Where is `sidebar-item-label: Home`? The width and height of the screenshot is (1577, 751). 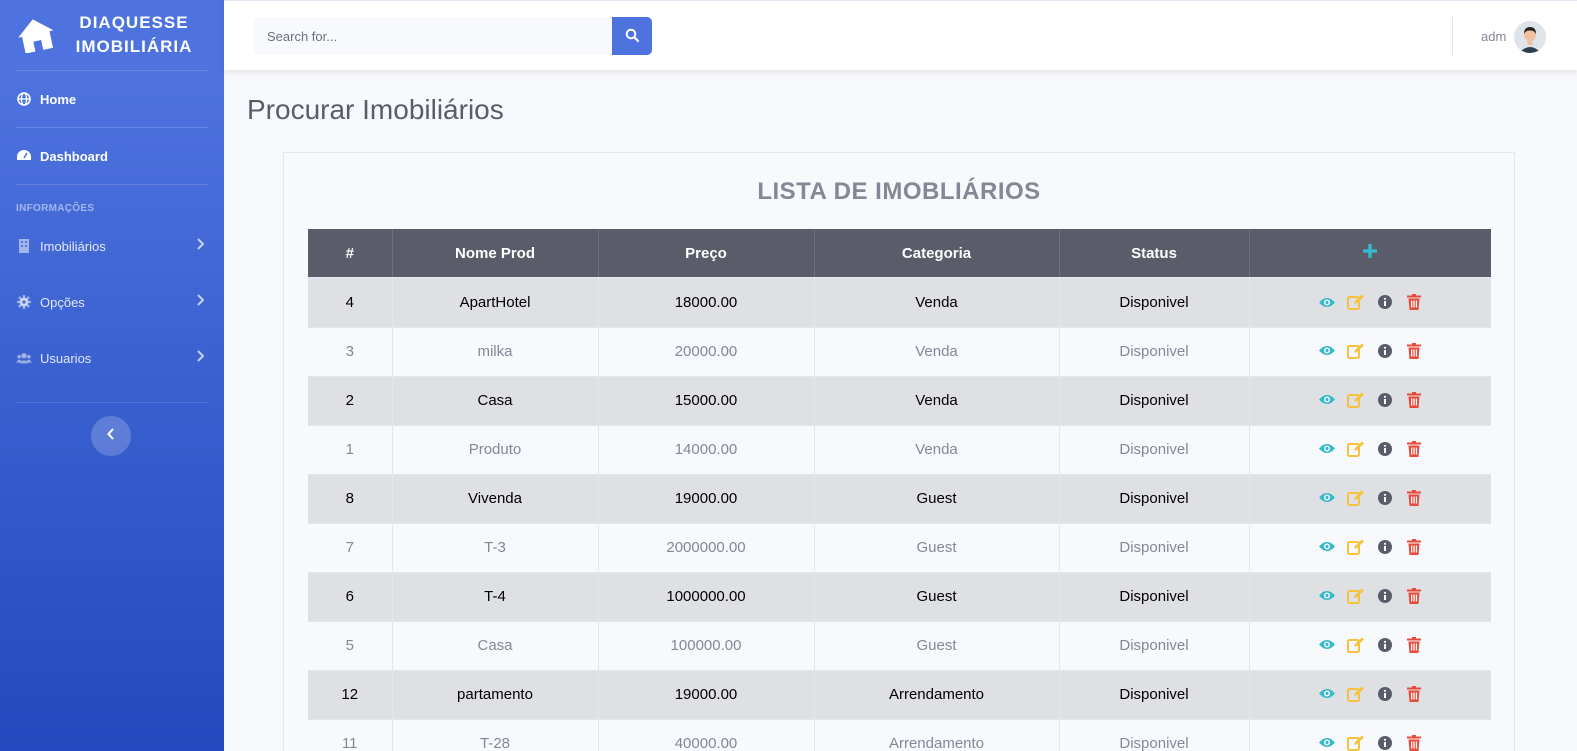
sidebar-item-label: Home is located at coordinates (58, 99).